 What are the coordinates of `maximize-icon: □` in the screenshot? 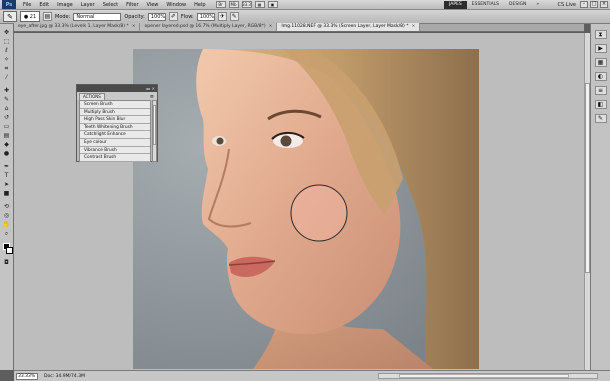 It's located at (594, 4).